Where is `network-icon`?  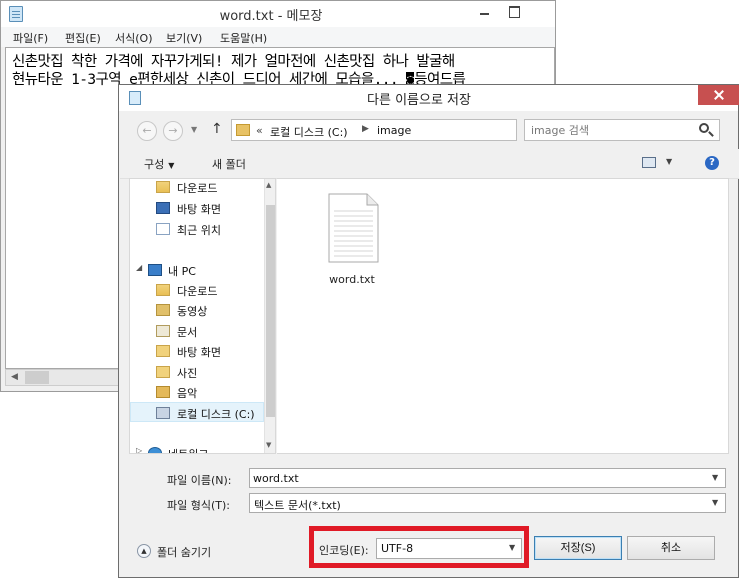
network-icon is located at coordinates (155, 450).